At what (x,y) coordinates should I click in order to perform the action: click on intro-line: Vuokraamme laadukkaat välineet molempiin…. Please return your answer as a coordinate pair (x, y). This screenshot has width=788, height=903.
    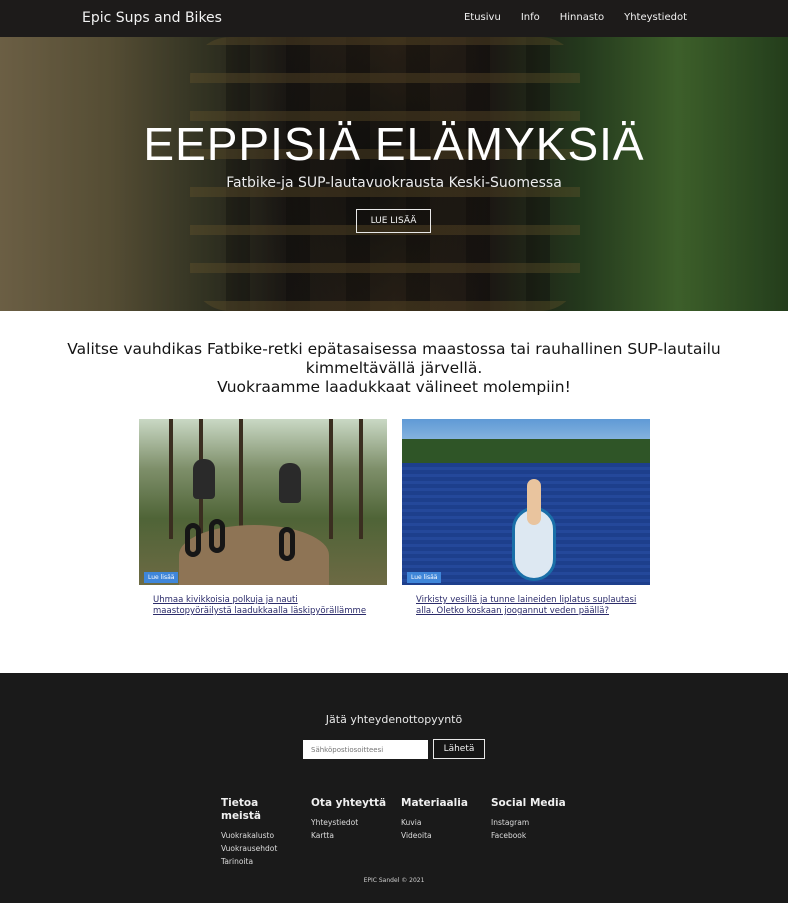
    Looking at the image, I should click on (394, 387).